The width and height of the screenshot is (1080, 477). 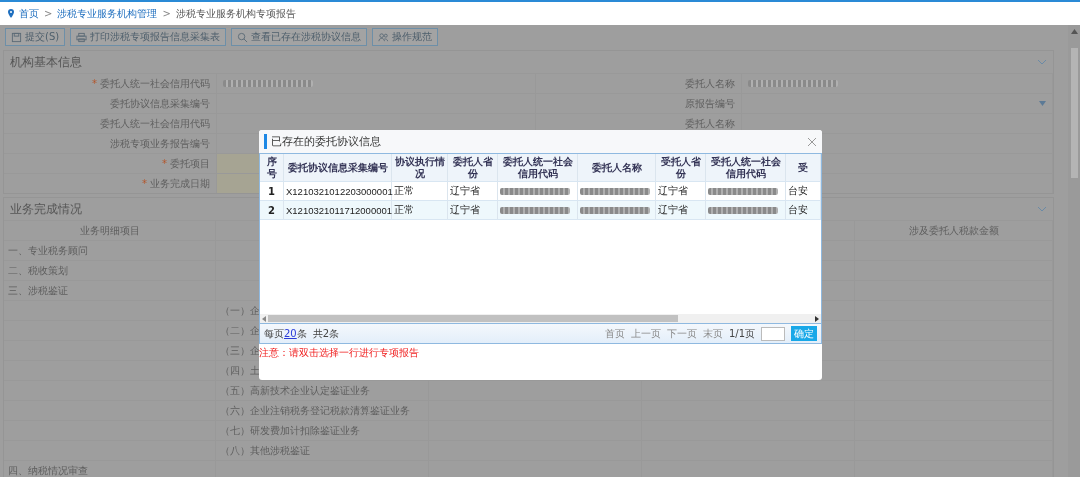 What do you see at coordinates (326, 333) in the screenshot?
I see `total-count: 共2条` at bounding box center [326, 333].